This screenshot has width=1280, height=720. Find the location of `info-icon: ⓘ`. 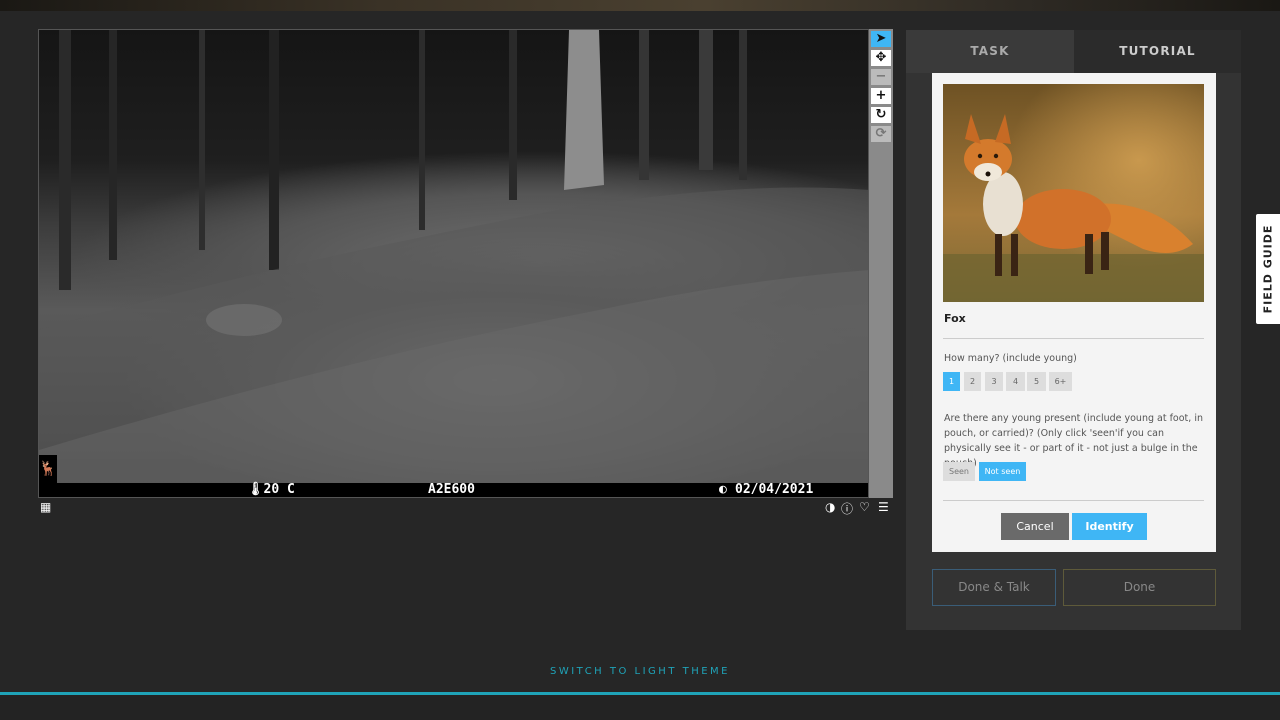

info-icon: ⓘ is located at coordinates (847, 508).